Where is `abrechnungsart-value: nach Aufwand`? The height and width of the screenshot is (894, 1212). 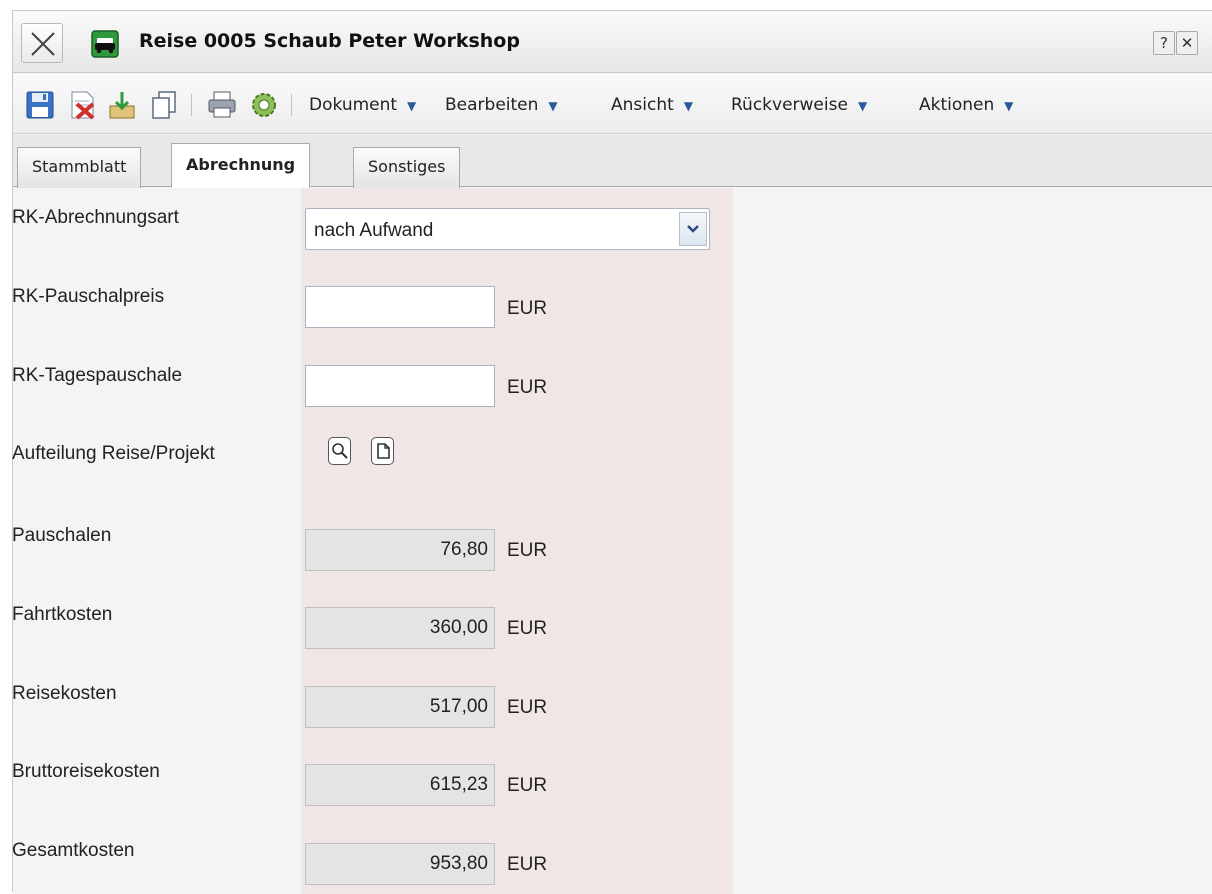
abrechnungsart-value: nach Aufwand is located at coordinates (374, 230).